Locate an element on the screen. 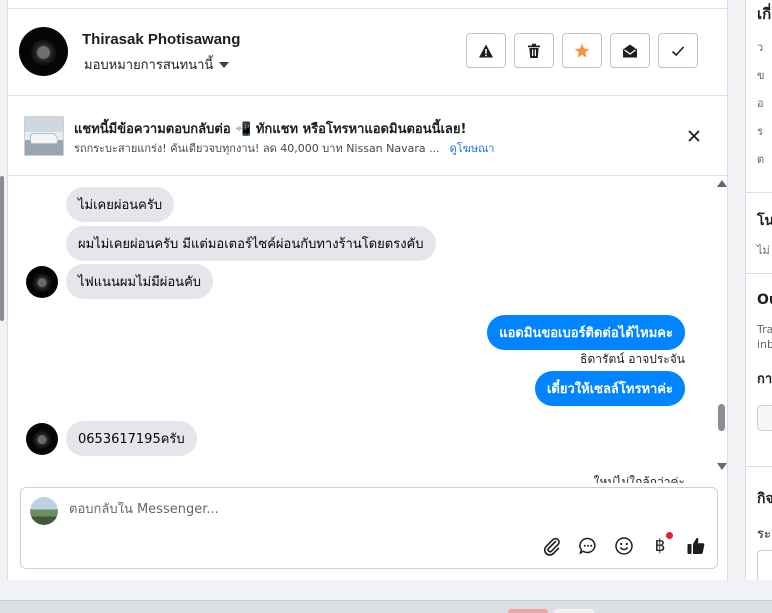 This screenshot has height=613, width=772. assign-conversation-dropdown: มอบหมายการสนทนานี้ is located at coordinates (157, 64).